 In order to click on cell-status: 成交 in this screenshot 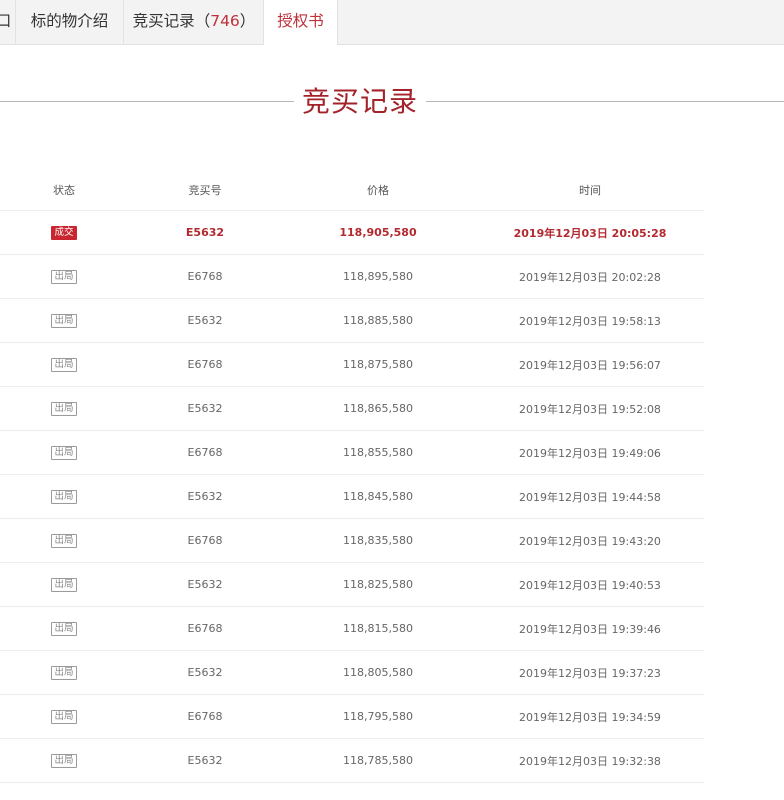, I will do `click(64, 232)`.